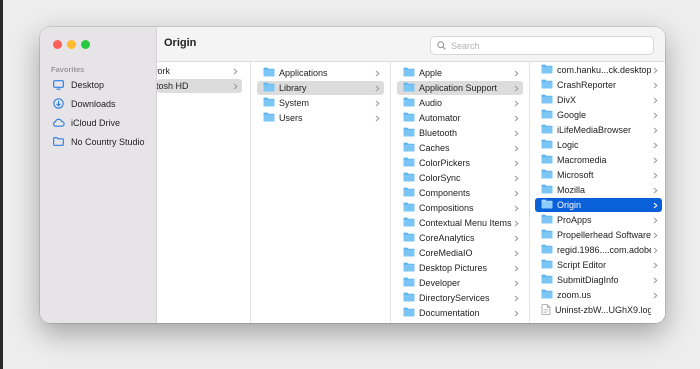 This screenshot has height=369, width=700. I want to click on browser-column-2: Applications Library System Users, so click(320, 192).